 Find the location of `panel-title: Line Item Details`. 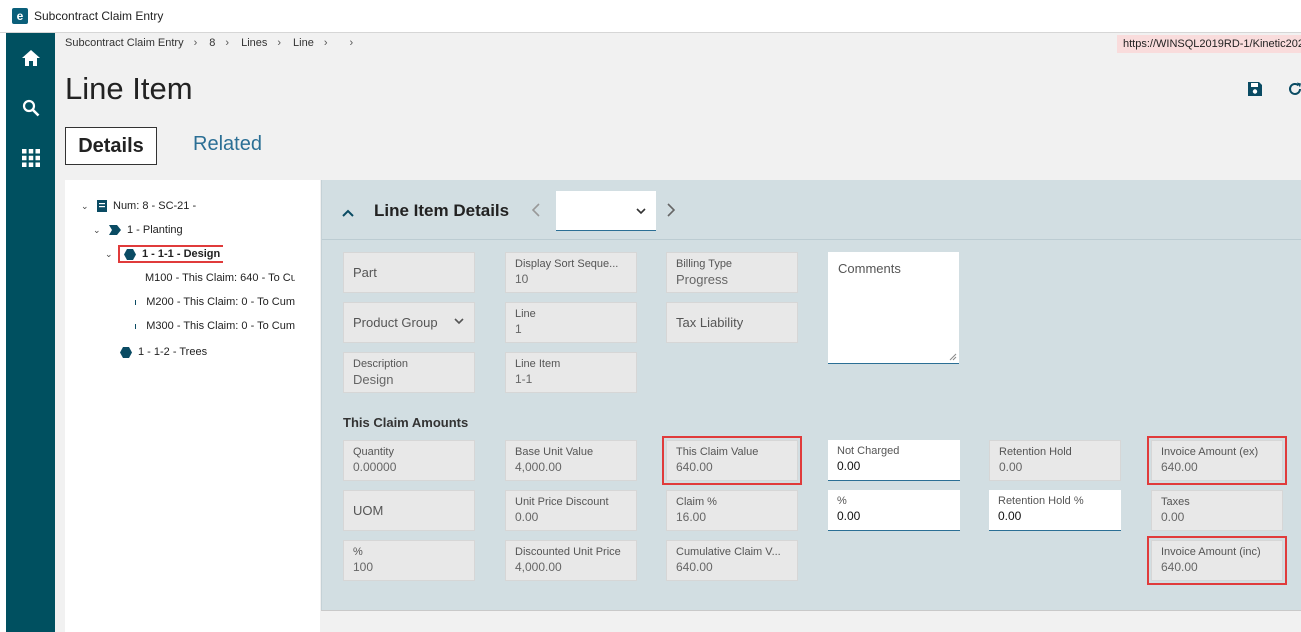

panel-title: Line Item Details is located at coordinates (442, 210).